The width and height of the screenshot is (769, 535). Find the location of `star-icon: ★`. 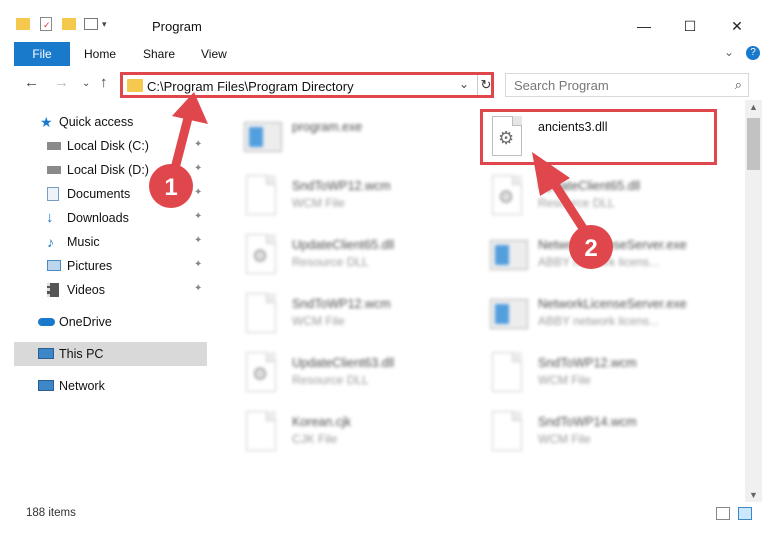

star-icon: ★ is located at coordinates (46, 122).